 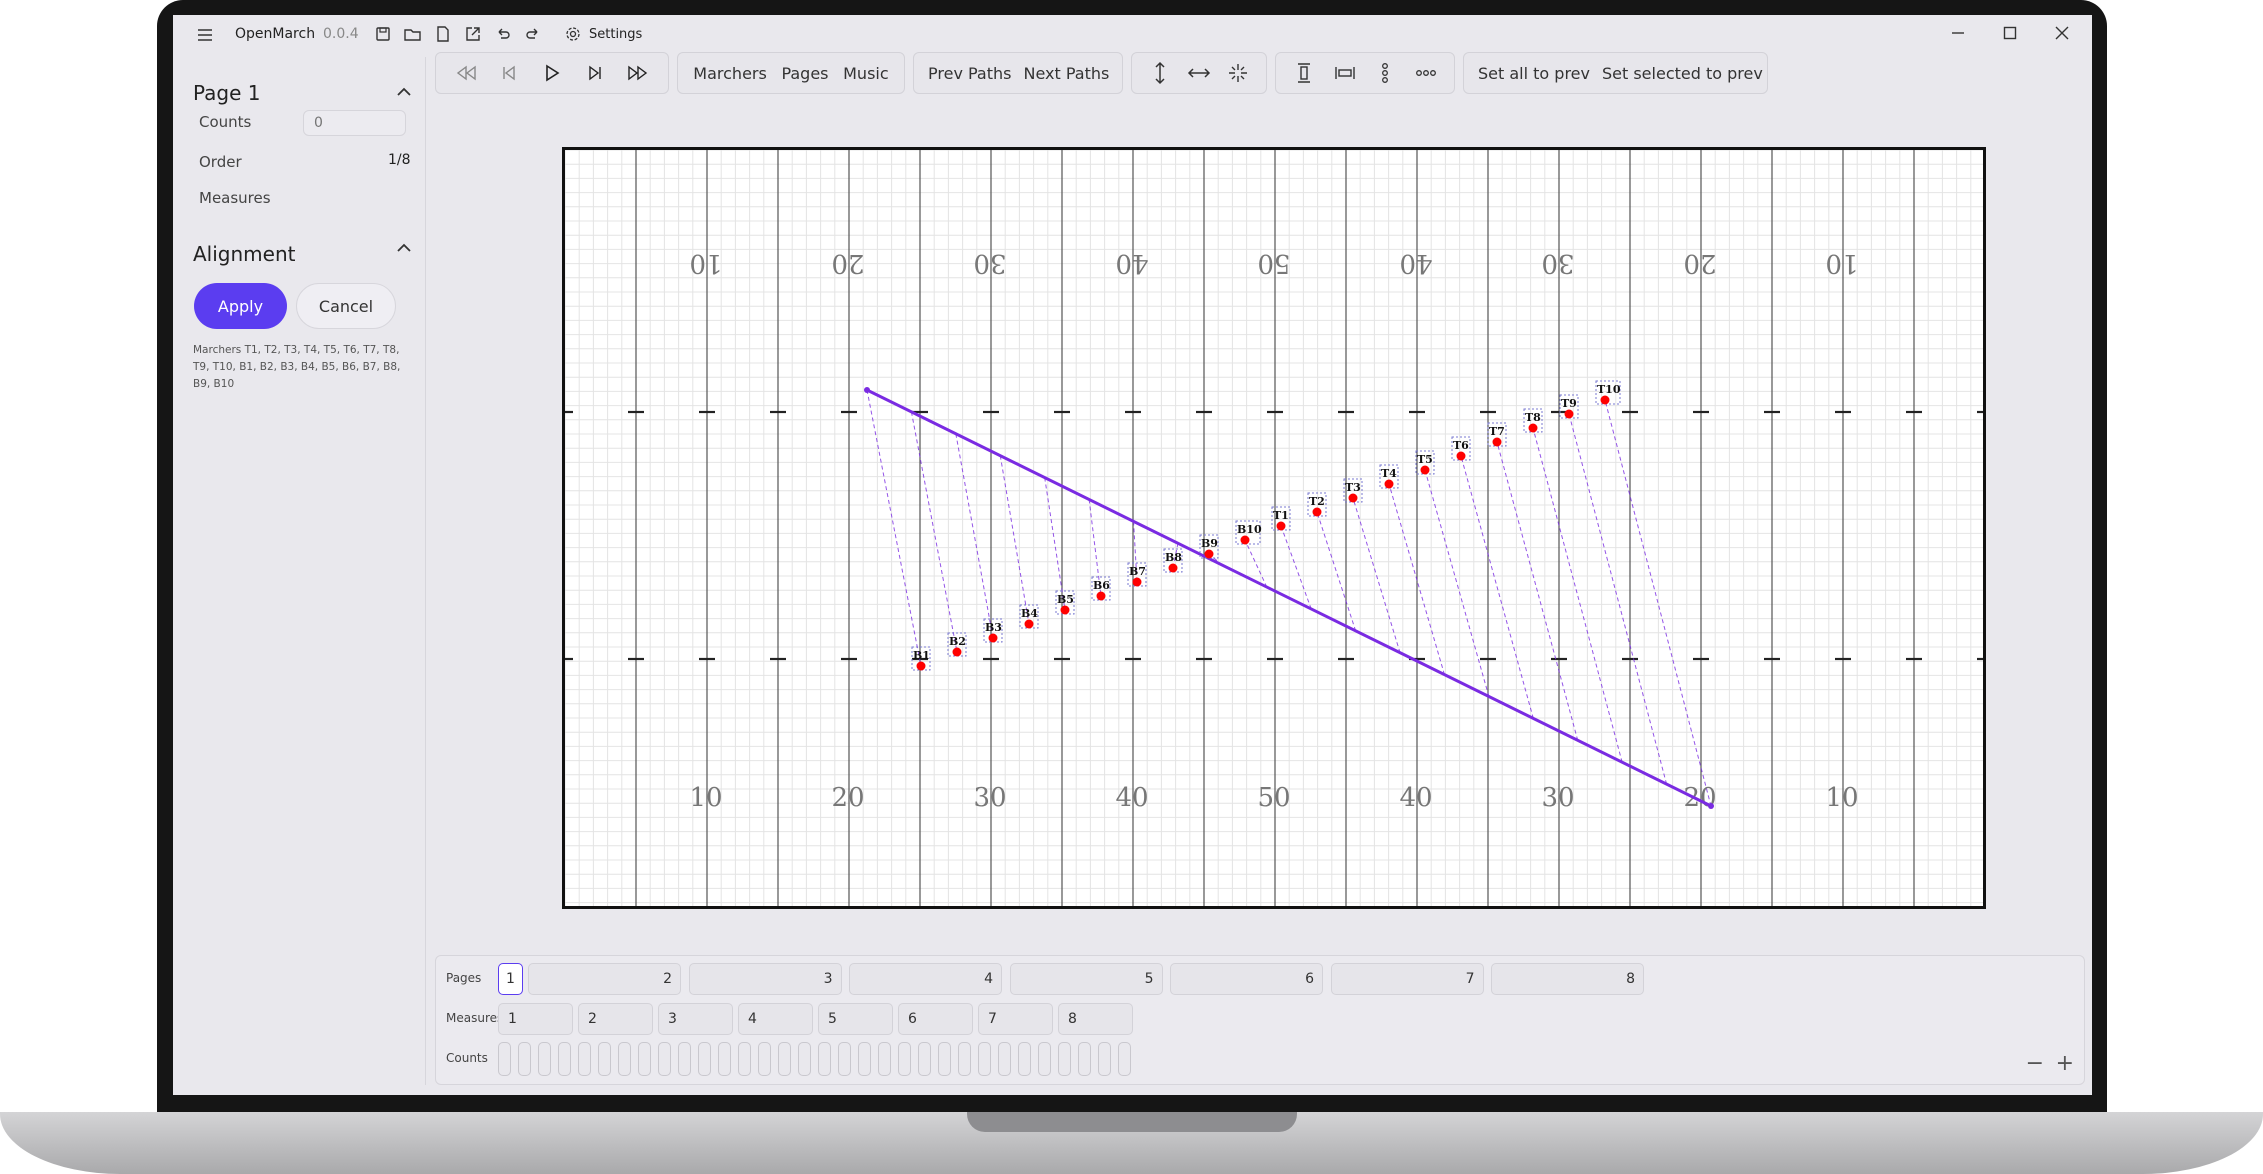 I want to click on yard-number: 20, so click(x=847, y=798).